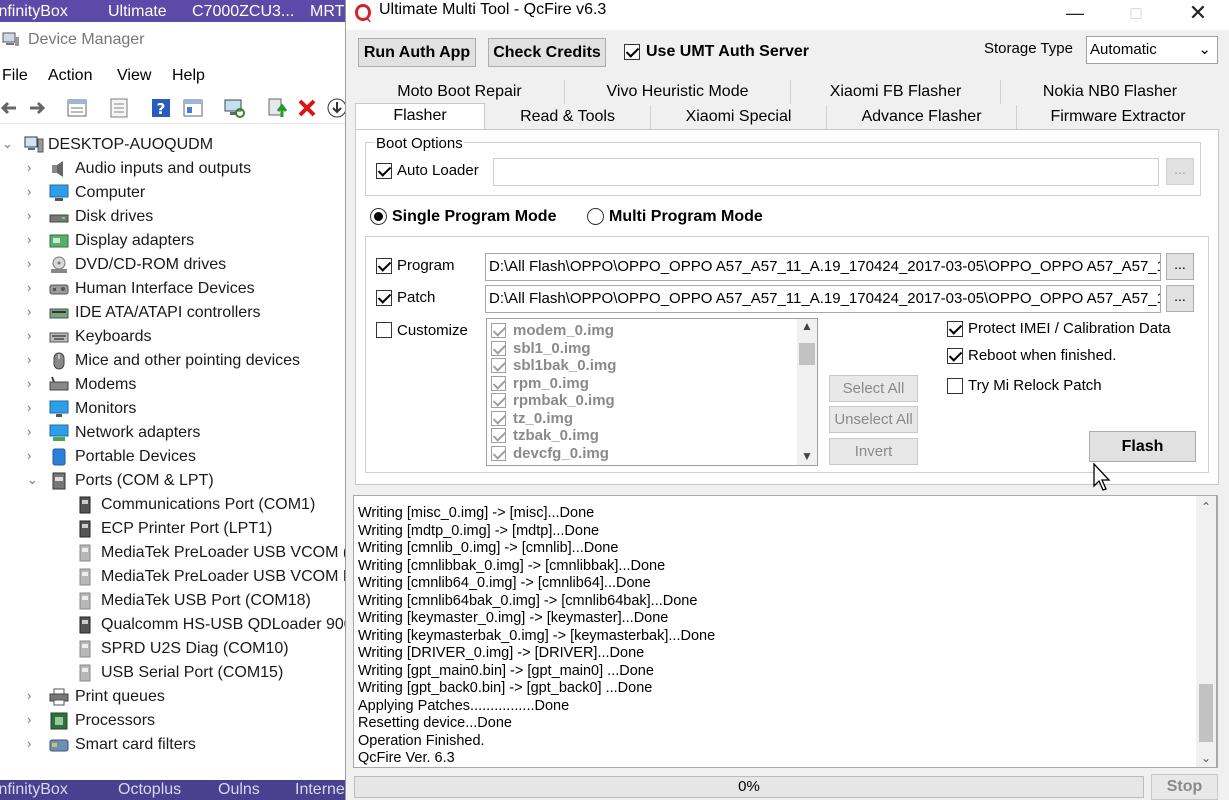 The height and width of the screenshot is (800, 1229). Describe the element at coordinates (826, 172) in the screenshot. I see `auto-loader-path-input` at that location.